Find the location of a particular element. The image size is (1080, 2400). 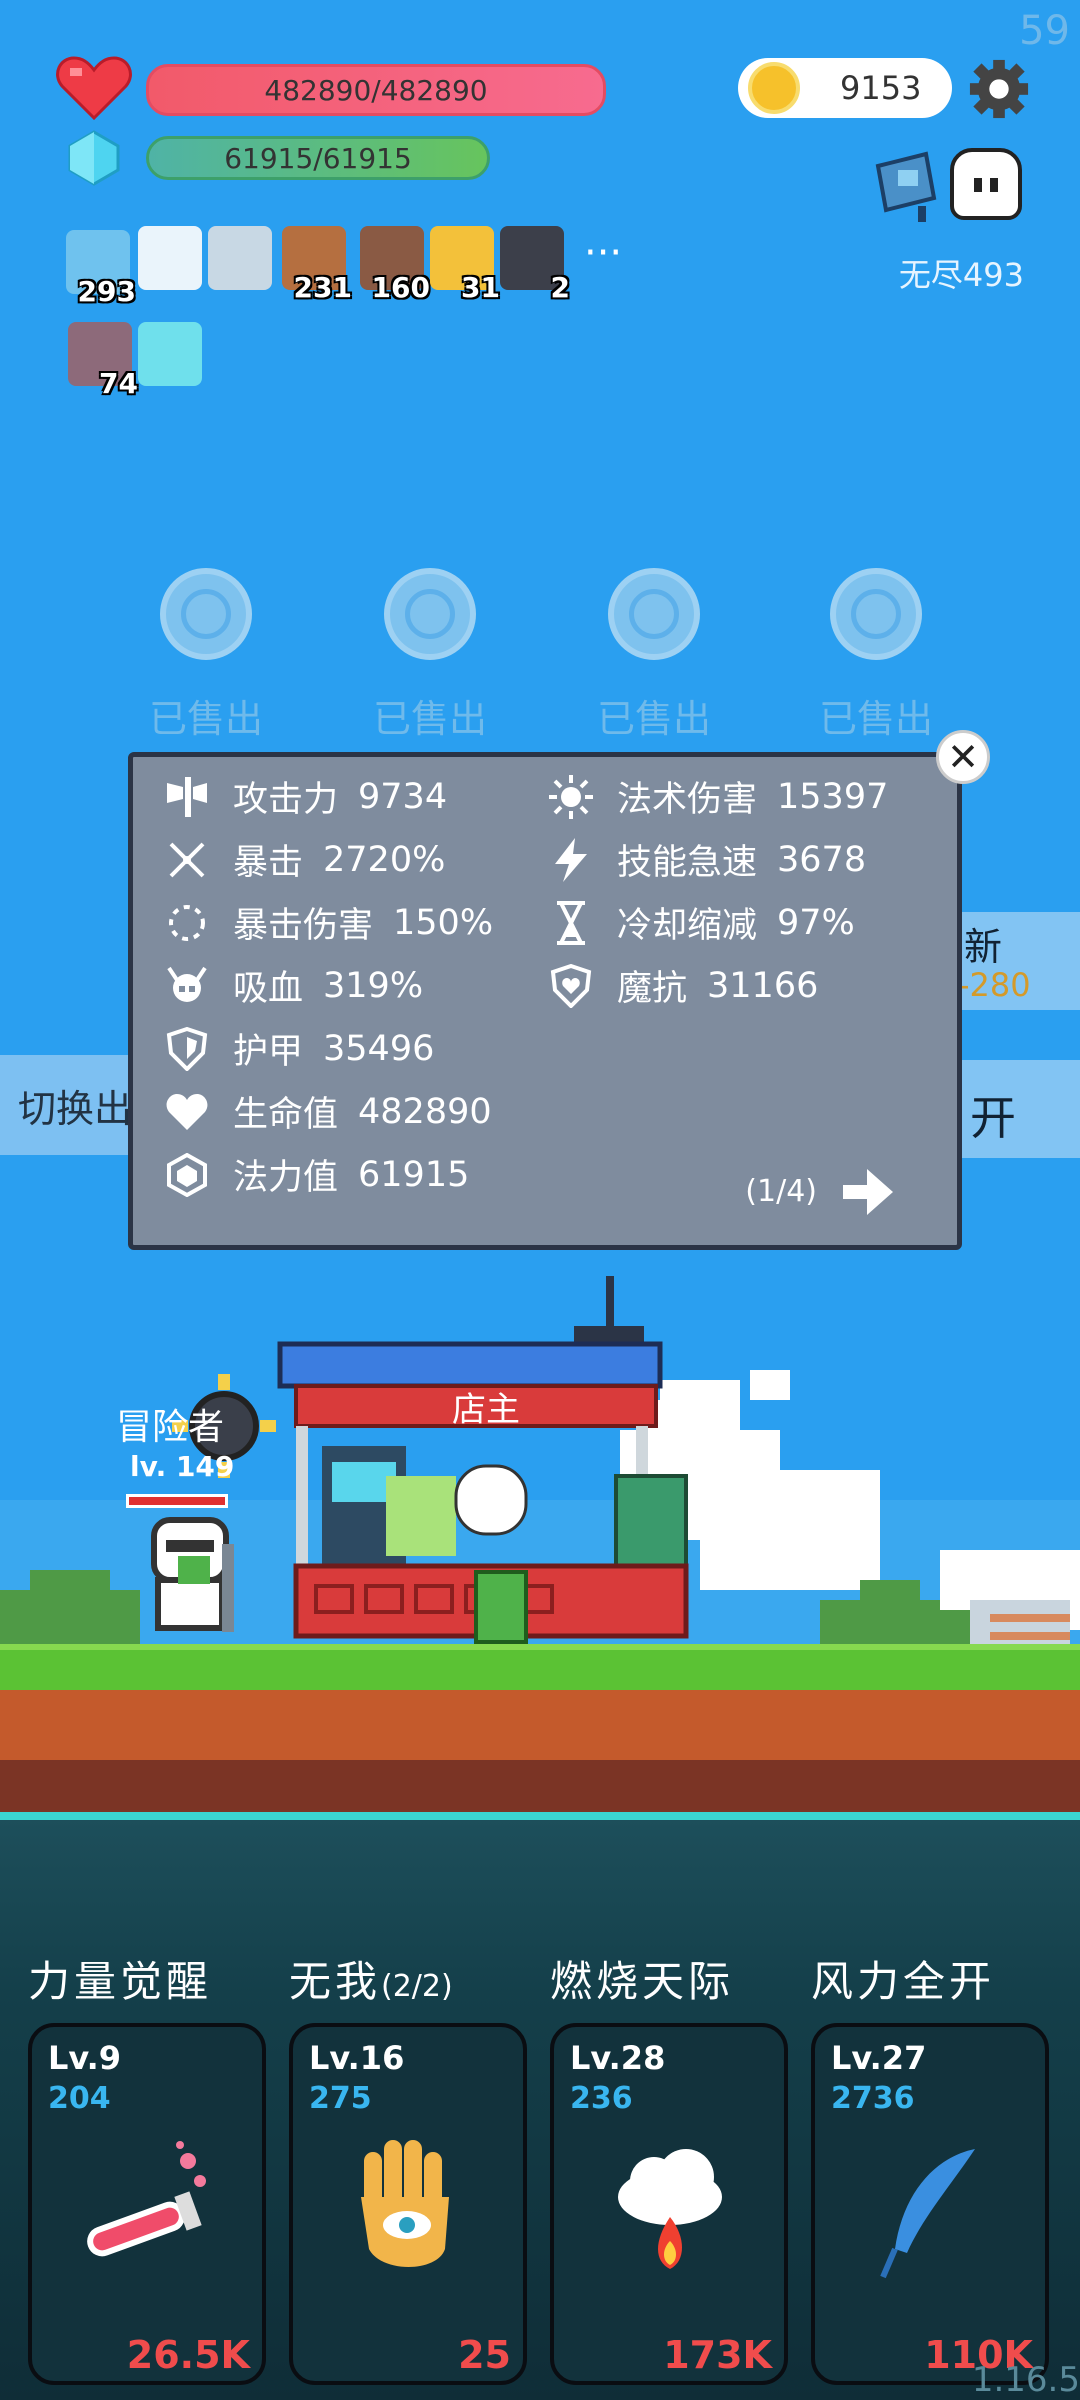

magic-shield-icon is located at coordinates (571, 986).